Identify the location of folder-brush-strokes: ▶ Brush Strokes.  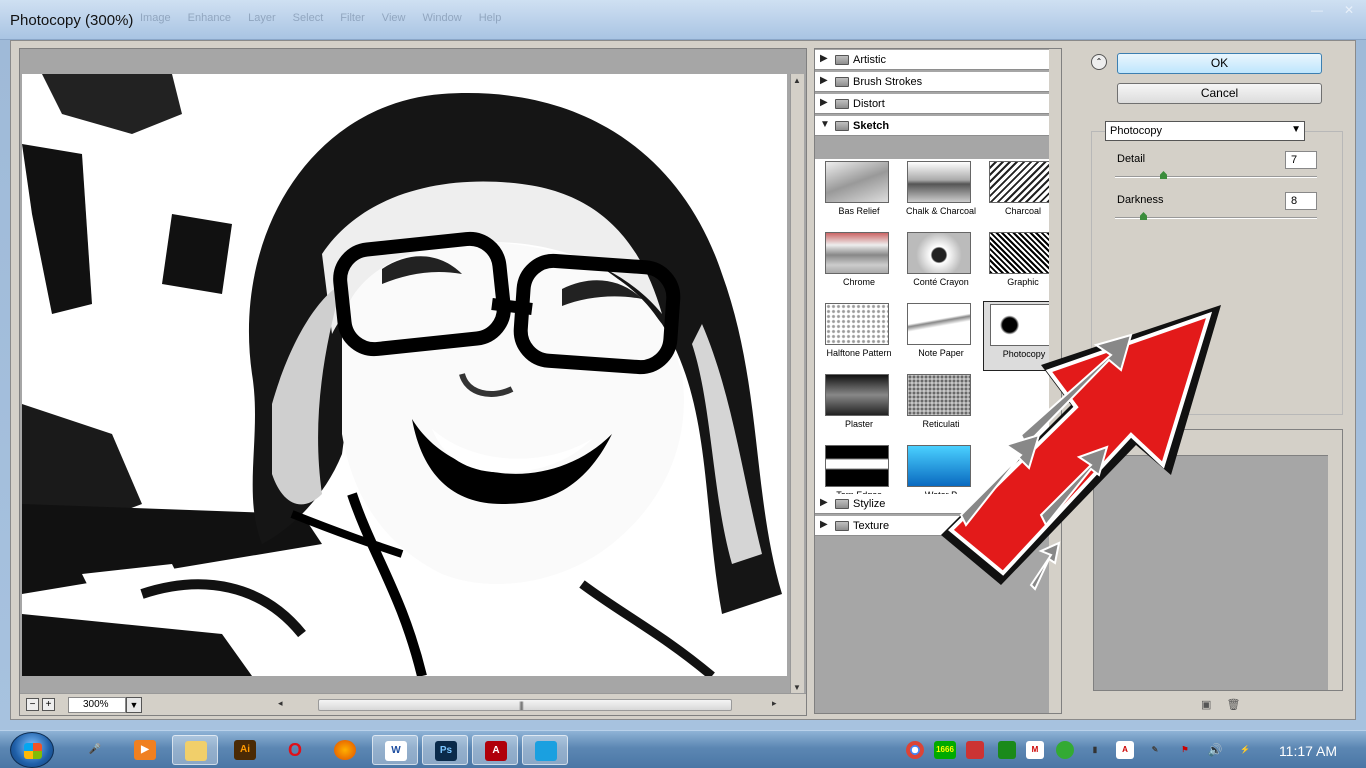
(938, 82).